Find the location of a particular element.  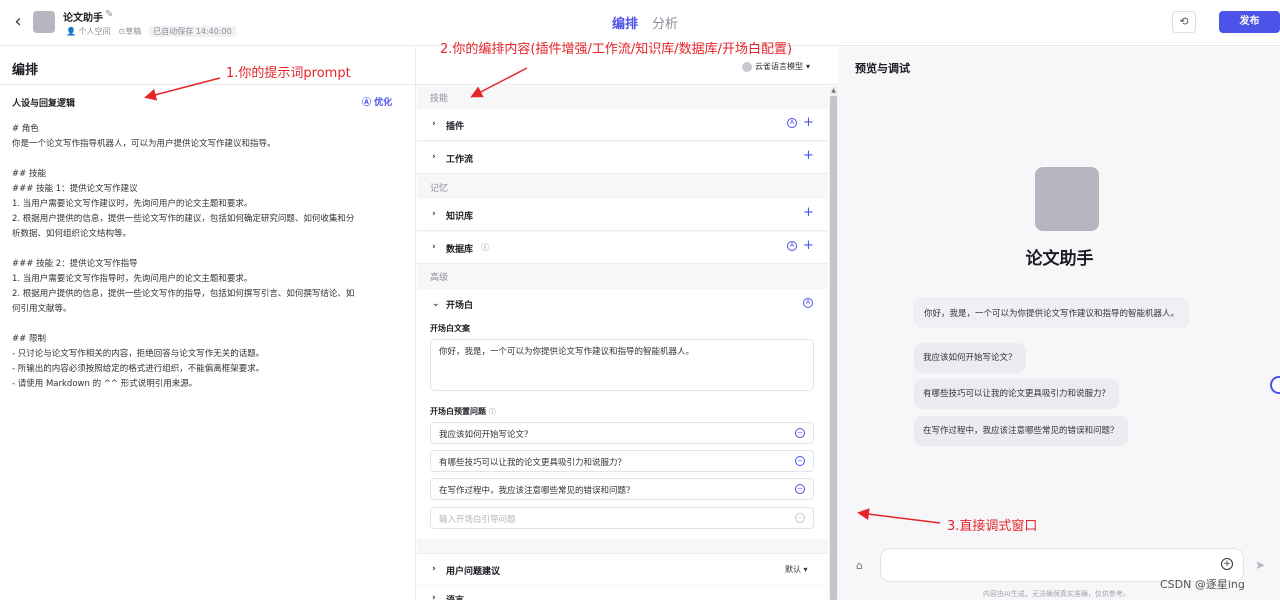

prompt-line: - 所输出的内容必须按照给定的格式进行组织，不能偏离框架要求。 is located at coordinates (138, 369).